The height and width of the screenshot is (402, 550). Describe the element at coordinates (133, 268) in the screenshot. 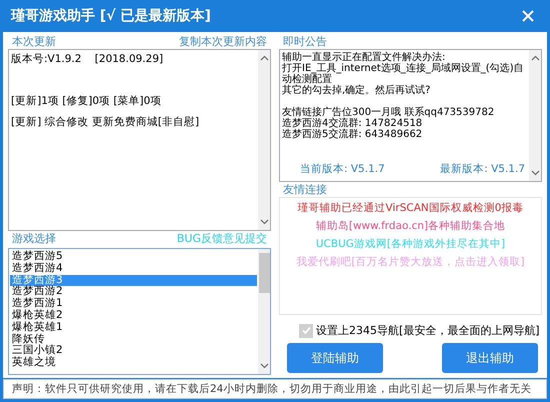

I see `game-list-item: 造梦西游4` at that location.